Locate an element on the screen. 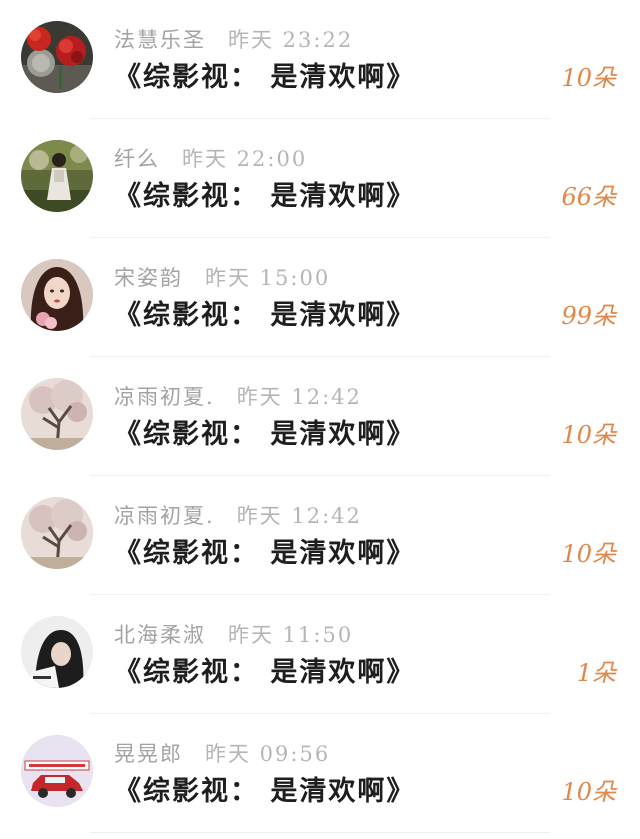 Image resolution: width=640 pixels, height=839 pixels. sender-name: 宋姿韵 is located at coordinates (148, 278).